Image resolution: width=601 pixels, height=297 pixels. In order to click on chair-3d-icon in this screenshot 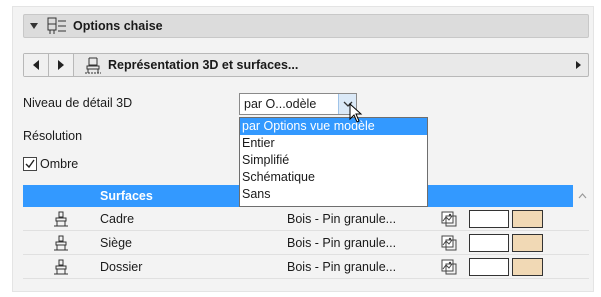, I will do `click(93, 65)`.